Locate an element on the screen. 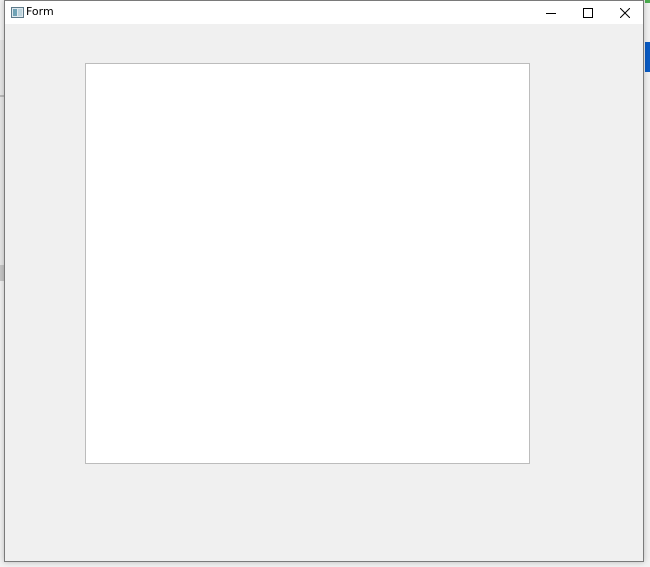  qt-form-icon is located at coordinates (17, 12).